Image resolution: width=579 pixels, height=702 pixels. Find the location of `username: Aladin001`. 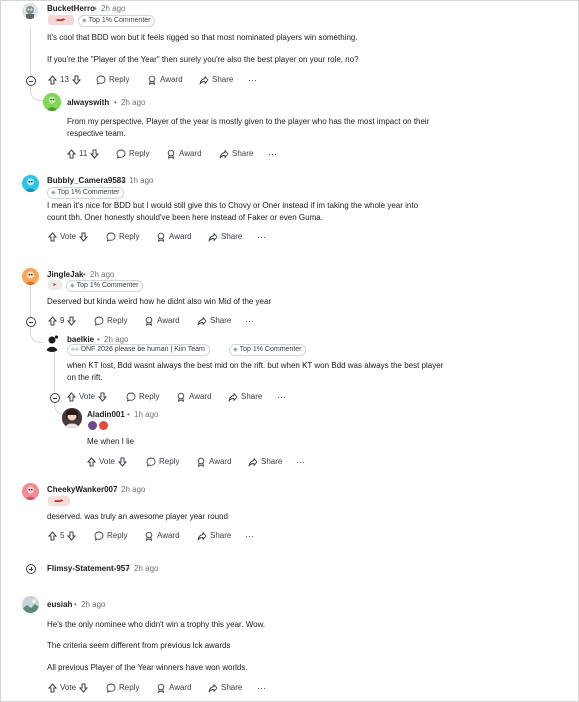

username: Aladin001 is located at coordinates (106, 414).